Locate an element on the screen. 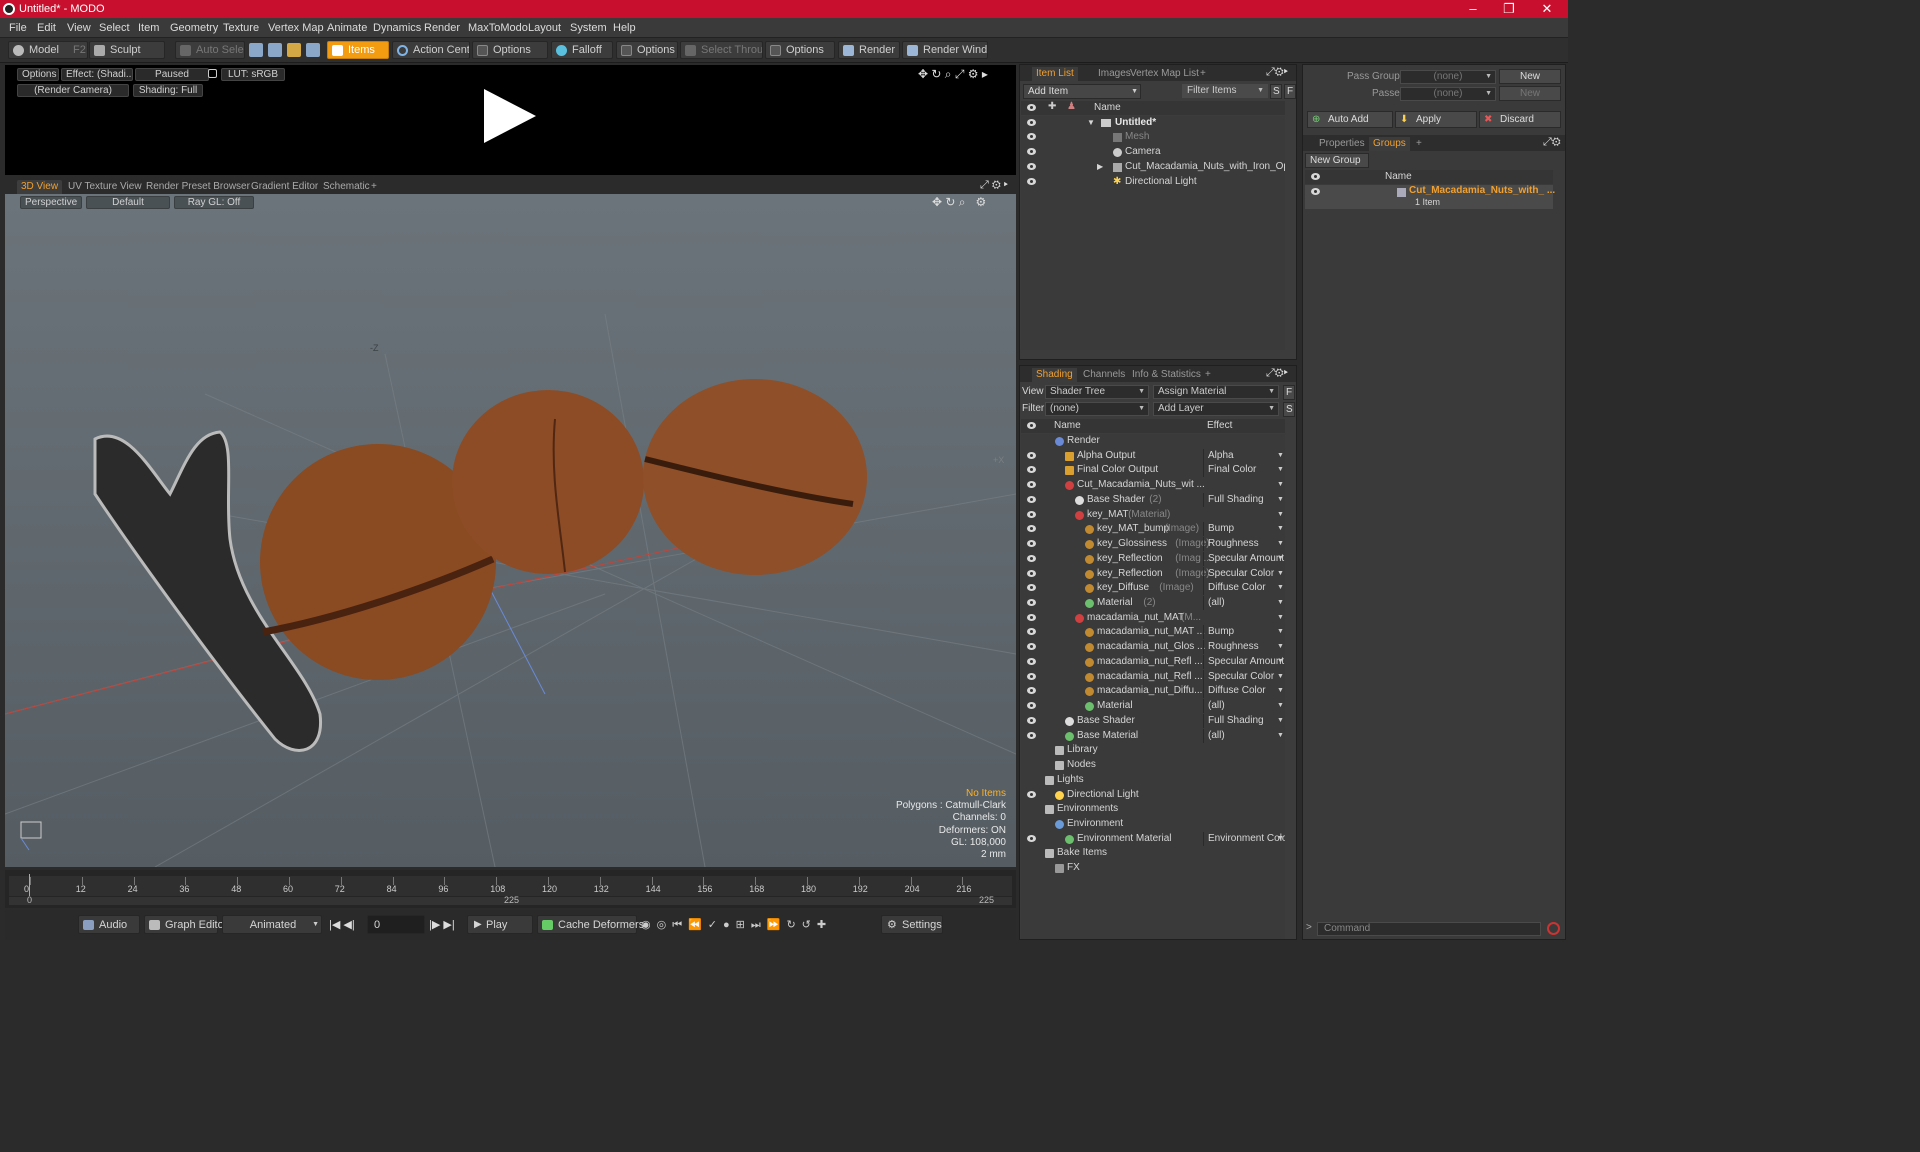 This screenshot has height=1152, width=1920. passes-dropdown: (none) is located at coordinates (1448, 94).